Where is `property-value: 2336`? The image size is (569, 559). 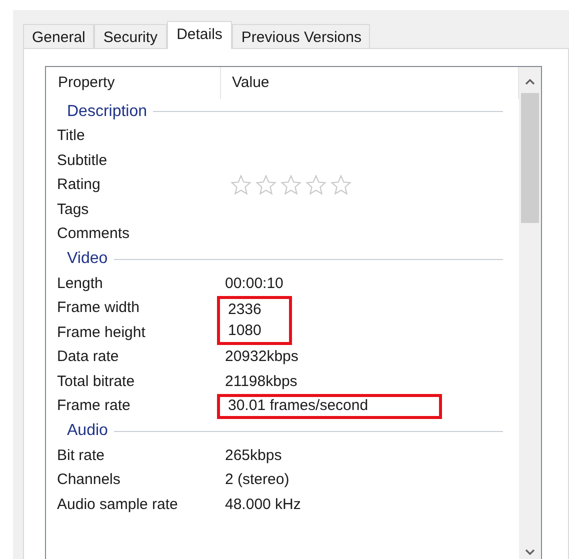
property-value: 2336 is located at coordinates (254, 308).